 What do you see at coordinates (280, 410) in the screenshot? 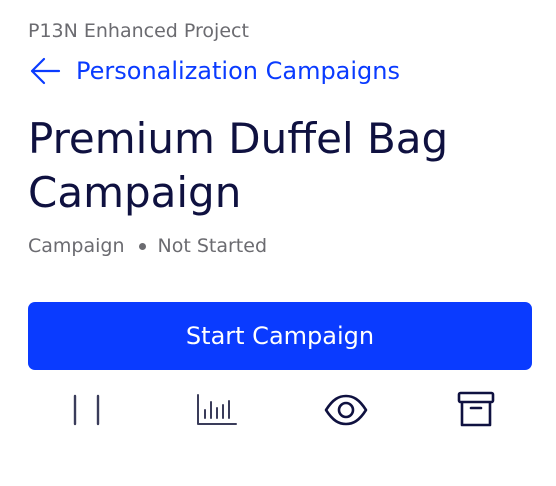
I see `action-toolbar` at bounding box center [280, 410].